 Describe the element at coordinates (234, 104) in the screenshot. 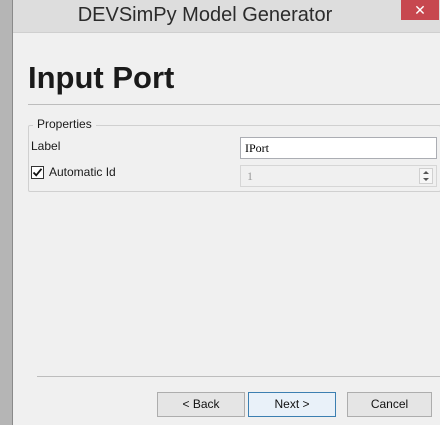

I see `title-divider` at that location.